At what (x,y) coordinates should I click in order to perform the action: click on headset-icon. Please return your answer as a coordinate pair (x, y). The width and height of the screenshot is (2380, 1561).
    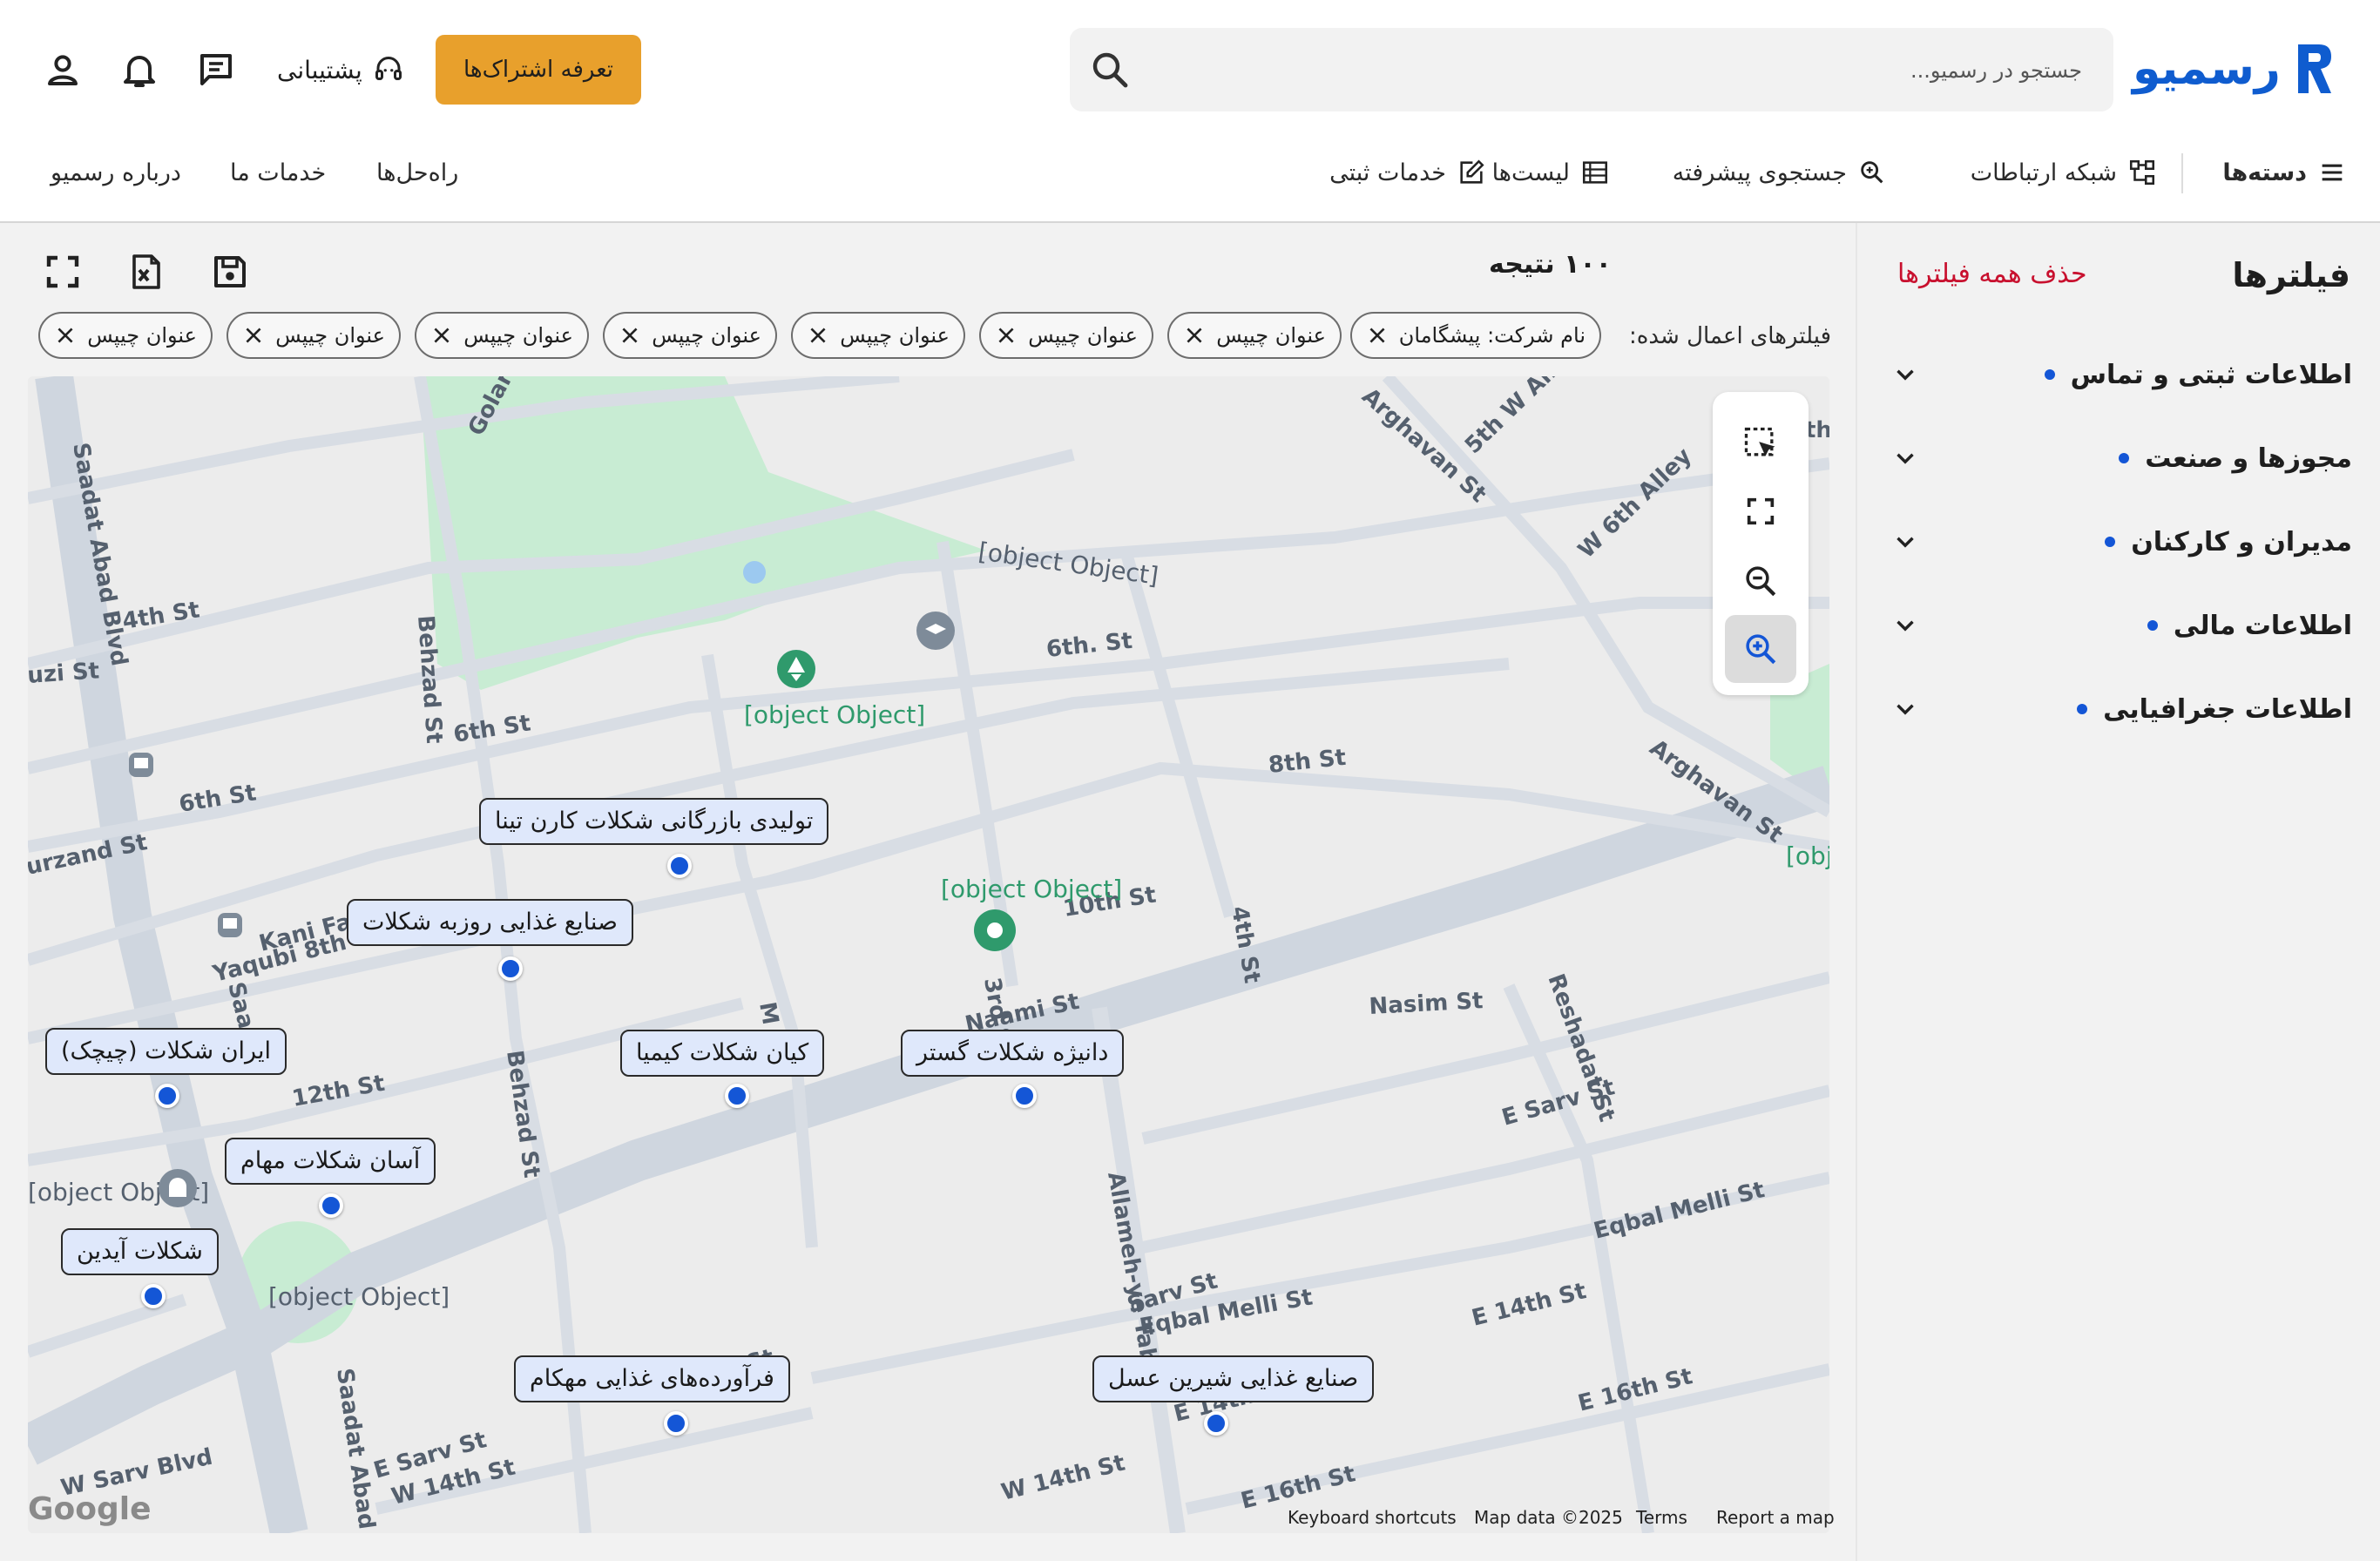
    Looking at the image, I should click on (388, 68).